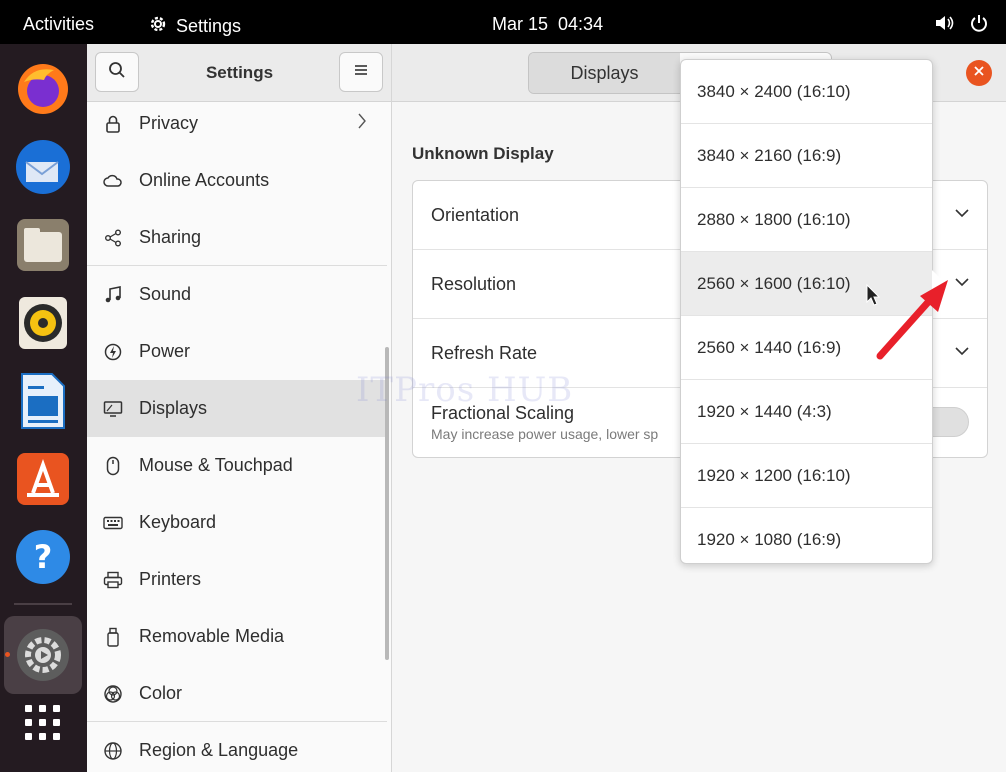 This screenshot has width=1006, height=772. I want to click on sidebar-item-label: Color, so click(161, 693).